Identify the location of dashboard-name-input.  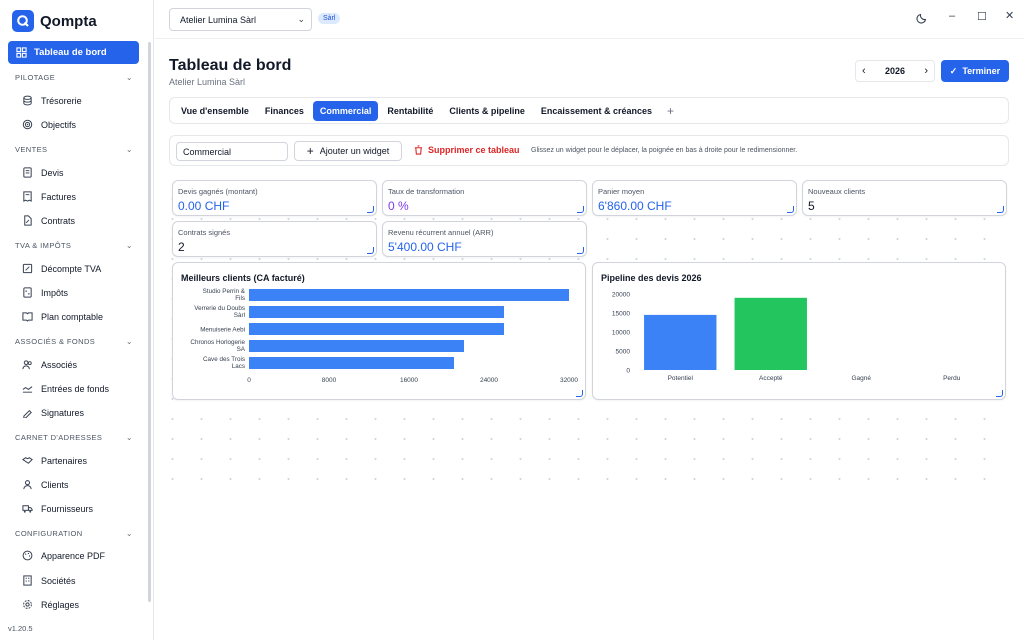
(232, 151).